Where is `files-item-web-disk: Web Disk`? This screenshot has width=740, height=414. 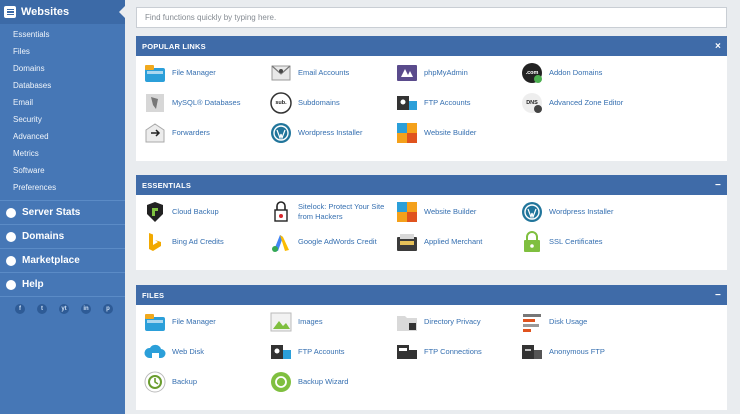
files-item-web-disk: Web Disk is located at coordinates (207, 352).